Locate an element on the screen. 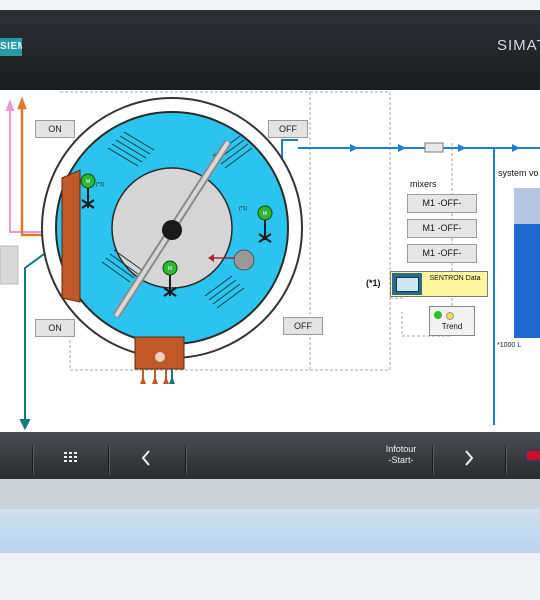  chevron-left-icon is located at coordinates (145, 458).